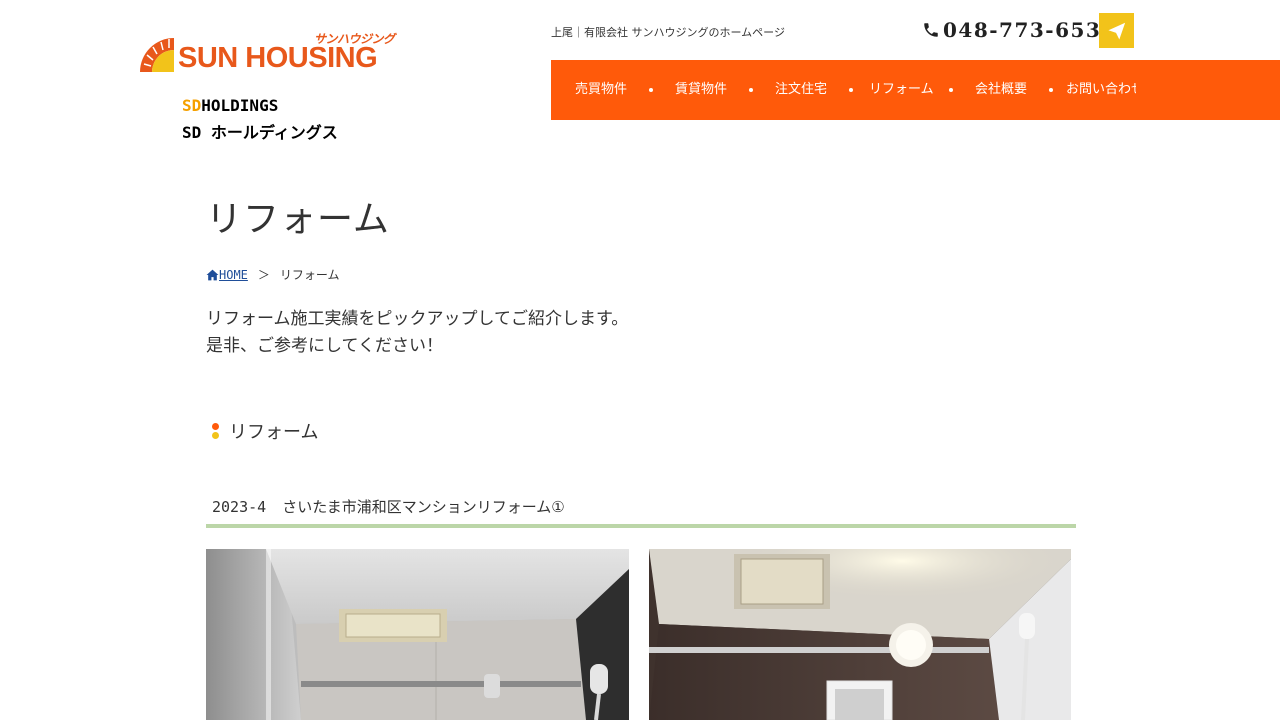  I want to click on nav-item-custom-home: 注文住宅, so click(801, 90).